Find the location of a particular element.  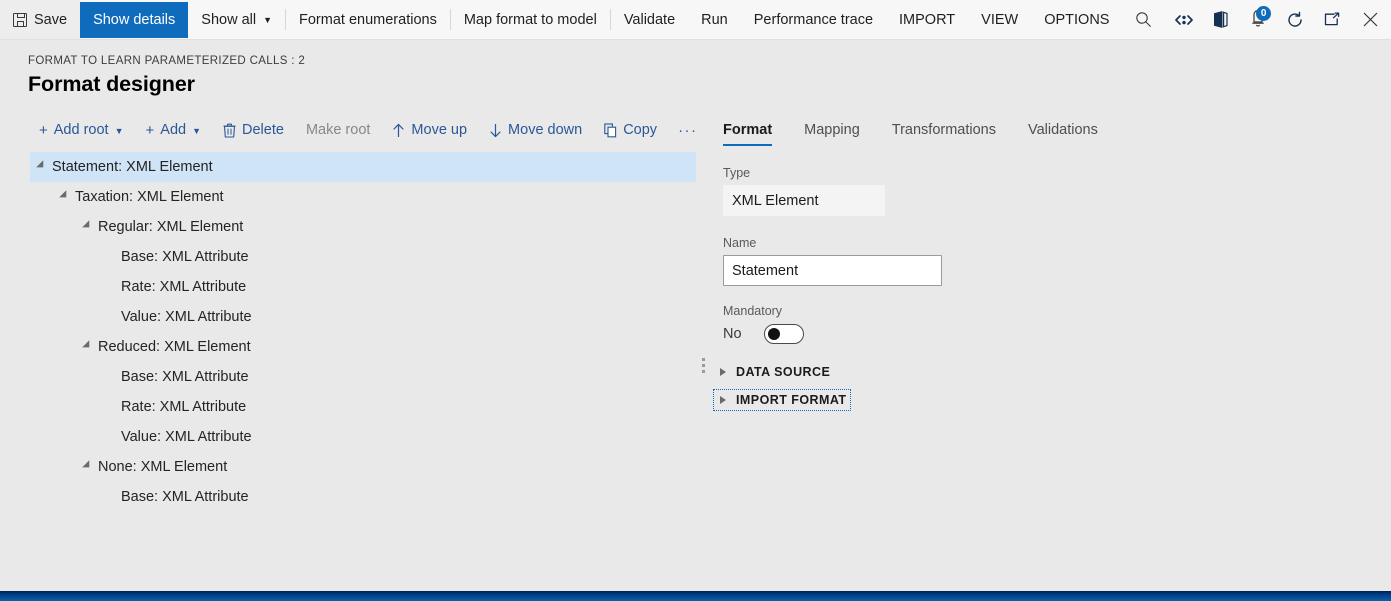

copy-icon is located at coordinates (610, 129).